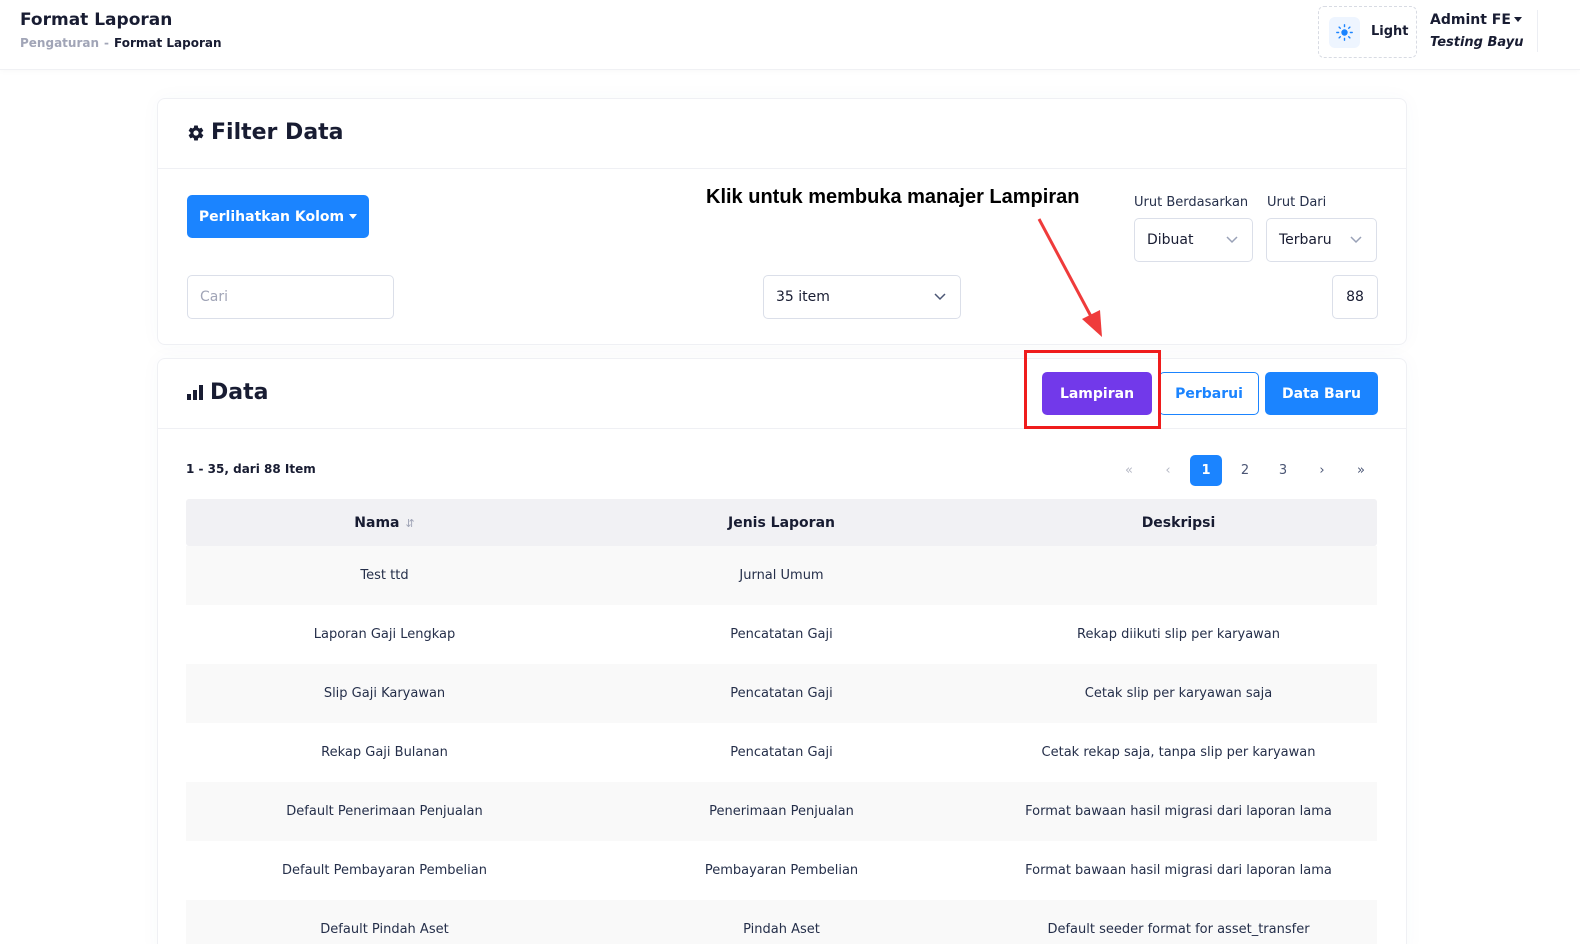  I want to click on bar-chart-icon, so click(195, 392).